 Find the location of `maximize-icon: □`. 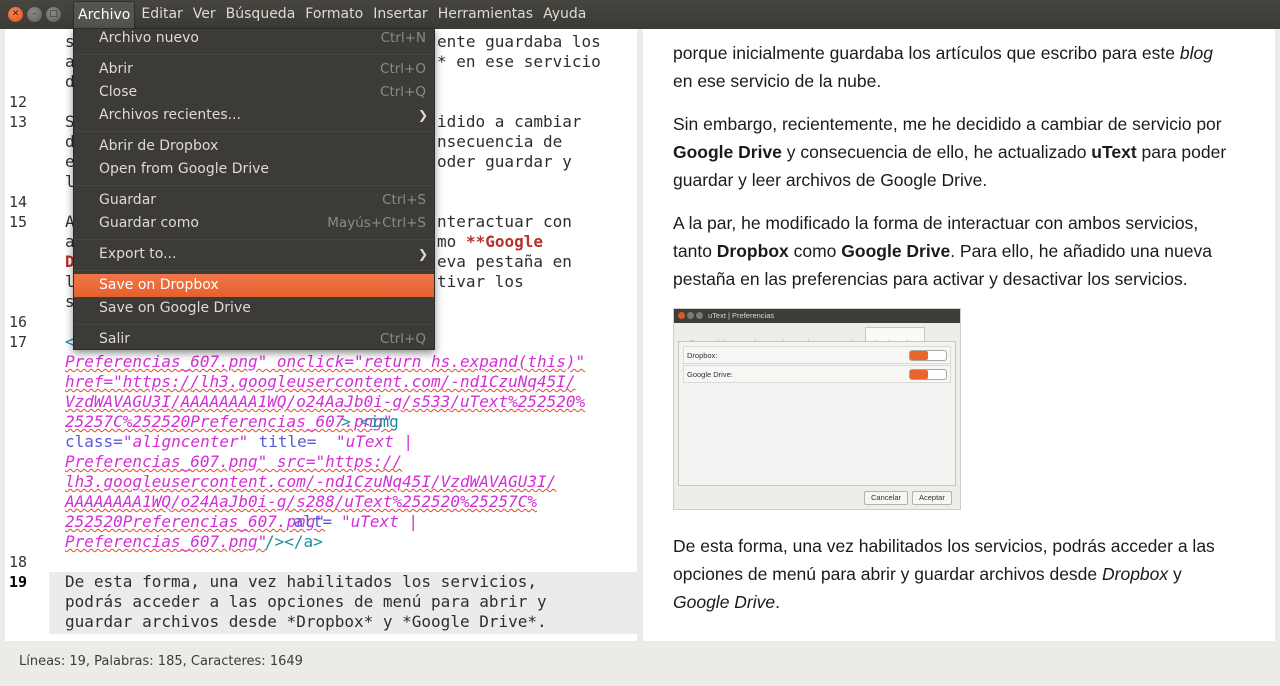

maximize-icon: □ is located at coordinates (53, 14).